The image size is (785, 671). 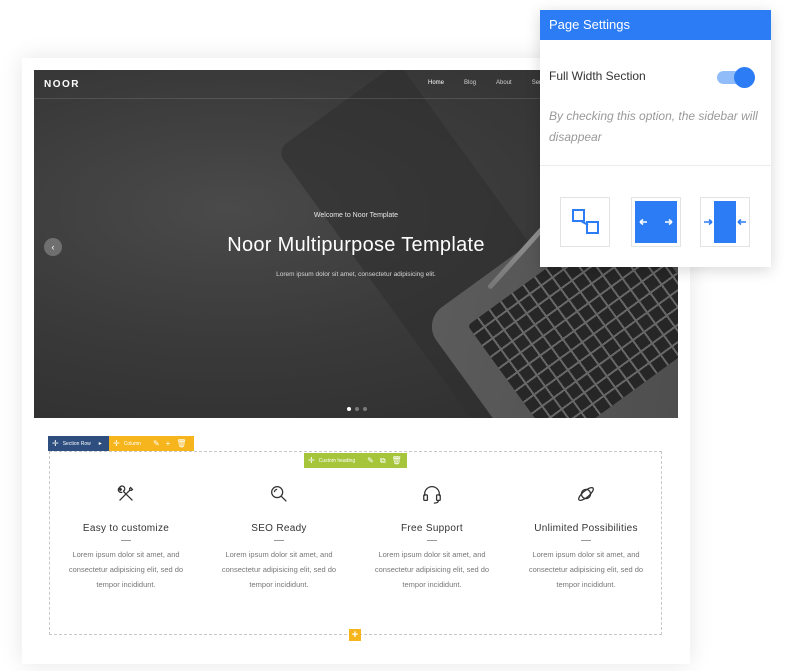 What do you see at coordinates (132, 443) in the screenshot?
I see `column-label: Column` at bounding box center [132, 443].